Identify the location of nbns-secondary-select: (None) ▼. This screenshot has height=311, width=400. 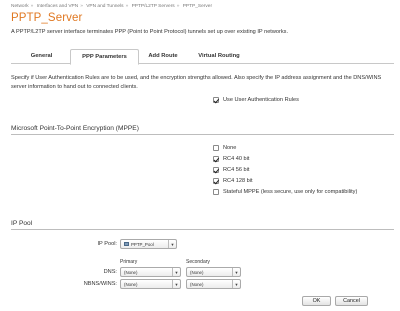
(213, 284).